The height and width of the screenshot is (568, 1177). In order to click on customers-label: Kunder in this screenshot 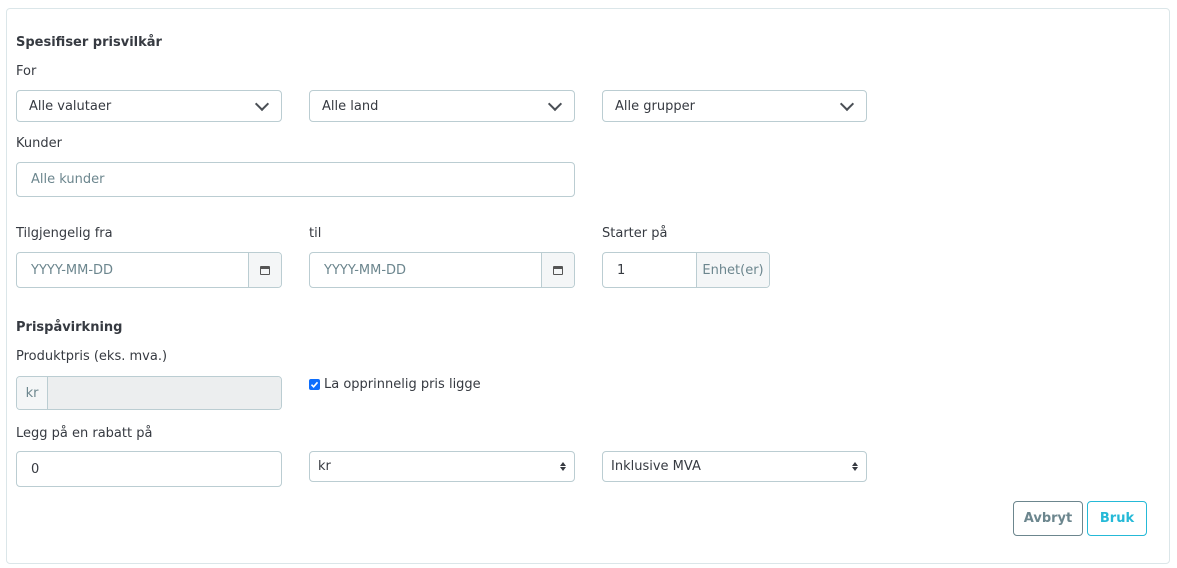, I will do `click(39, 143)`.